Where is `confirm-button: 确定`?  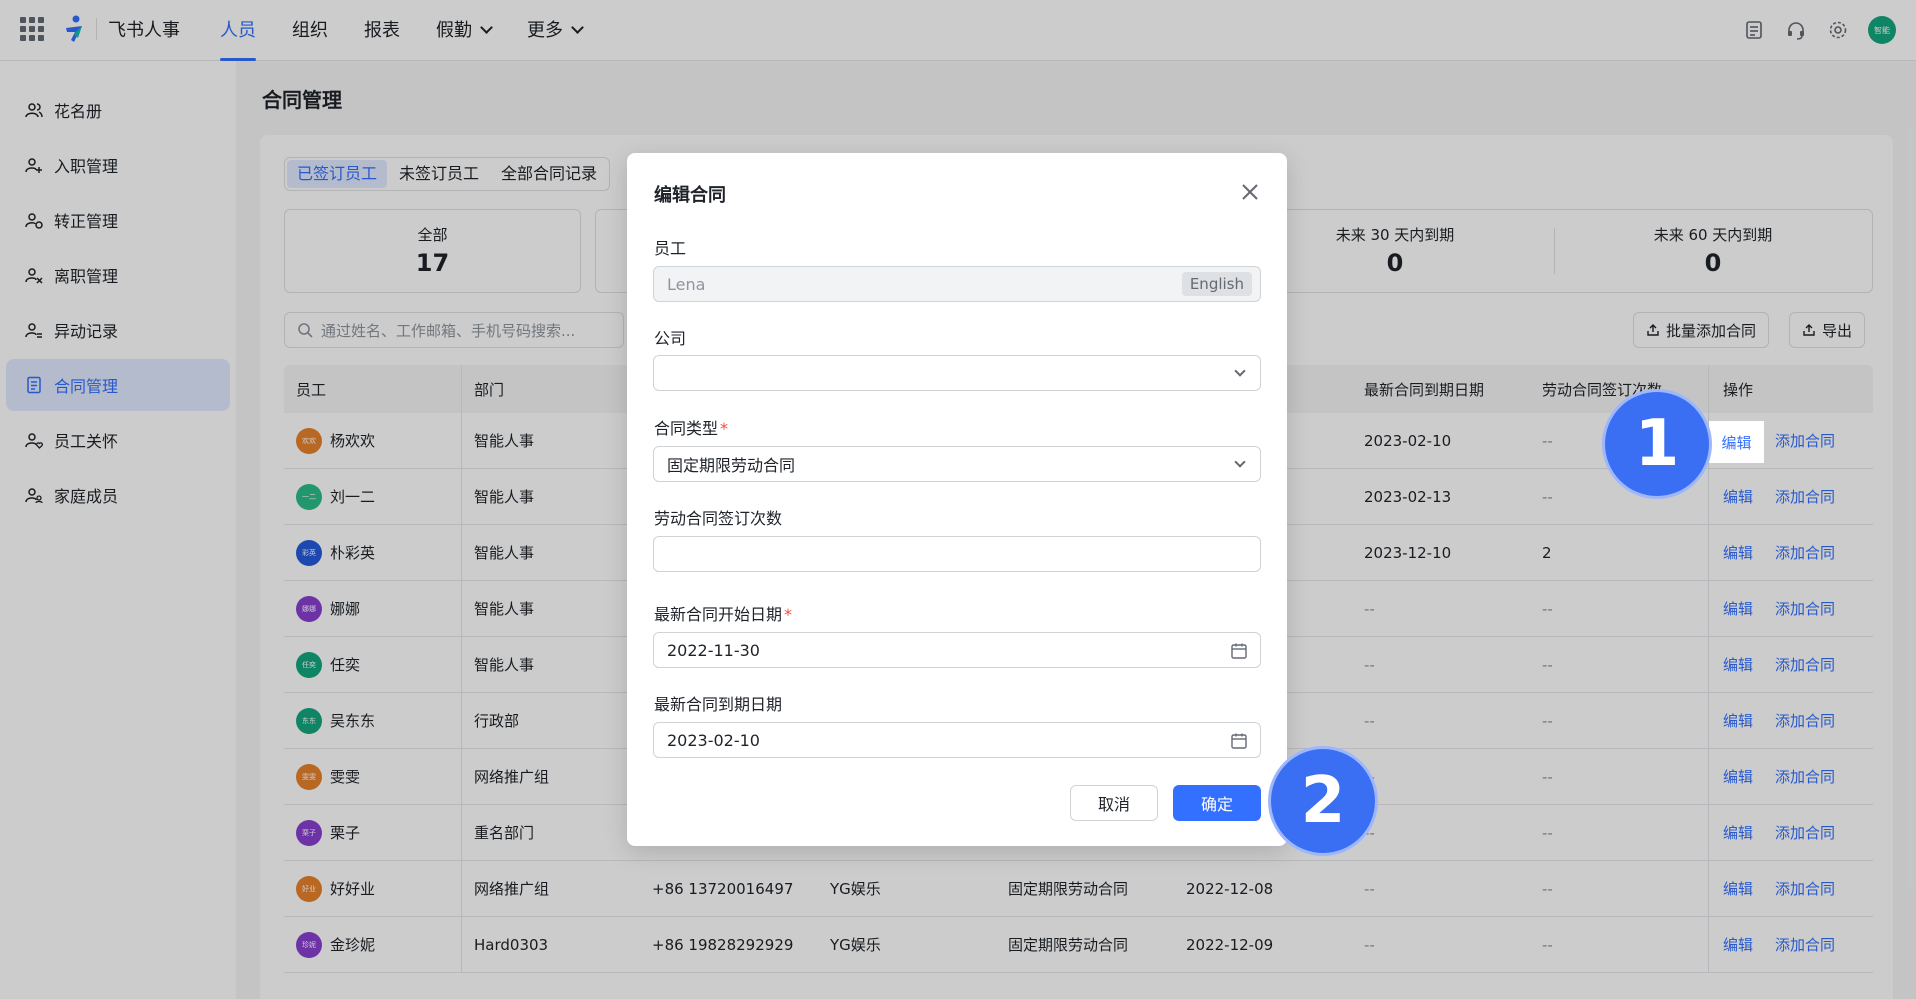
confirm-button: 确定 is located at coordinates (1217, 803).